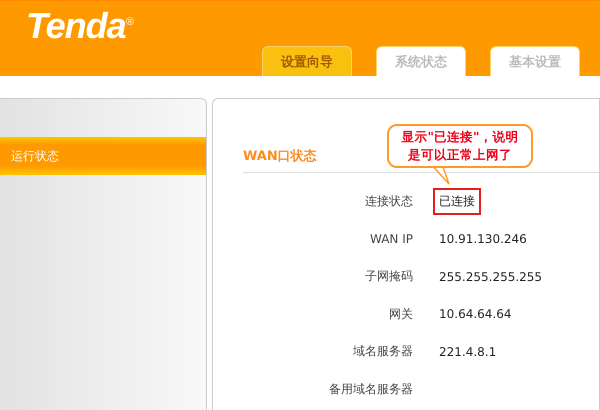 This screenshot has height=410, width=600. What do you see at coordinates (307, 61) in the screenshot?
I see `nav-tab: 设置向导` at bounding box center [307, 61].